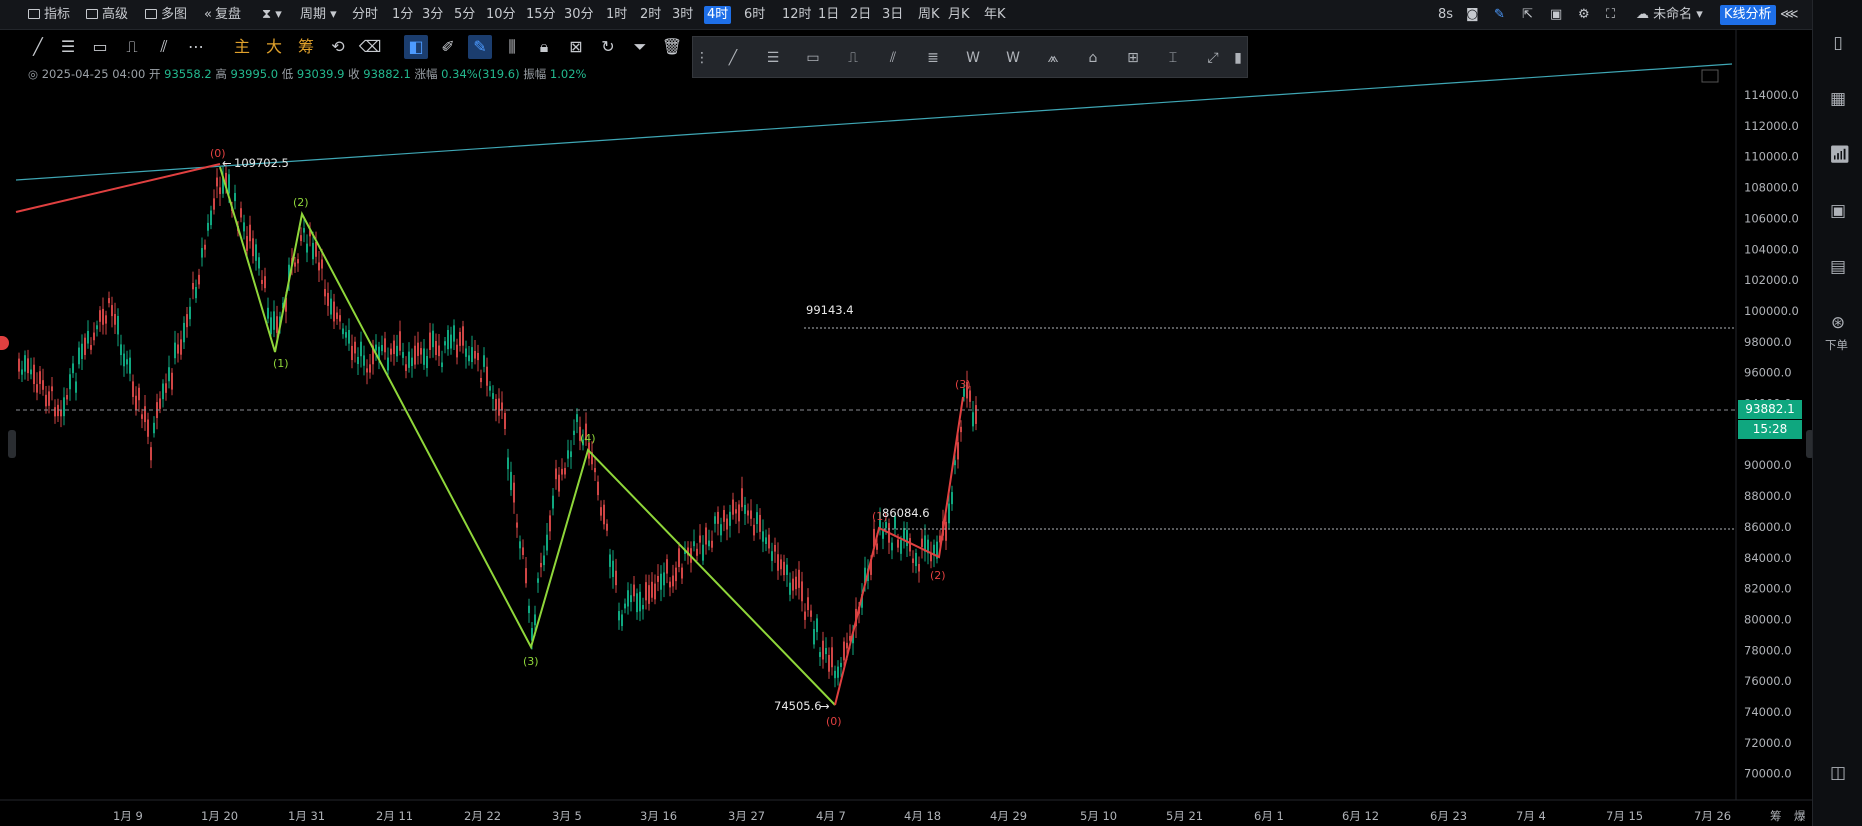 Image resolution: width=1862 pixels, height=826 pixels. I want to click on interval-11: 6时, so click(754, 15).